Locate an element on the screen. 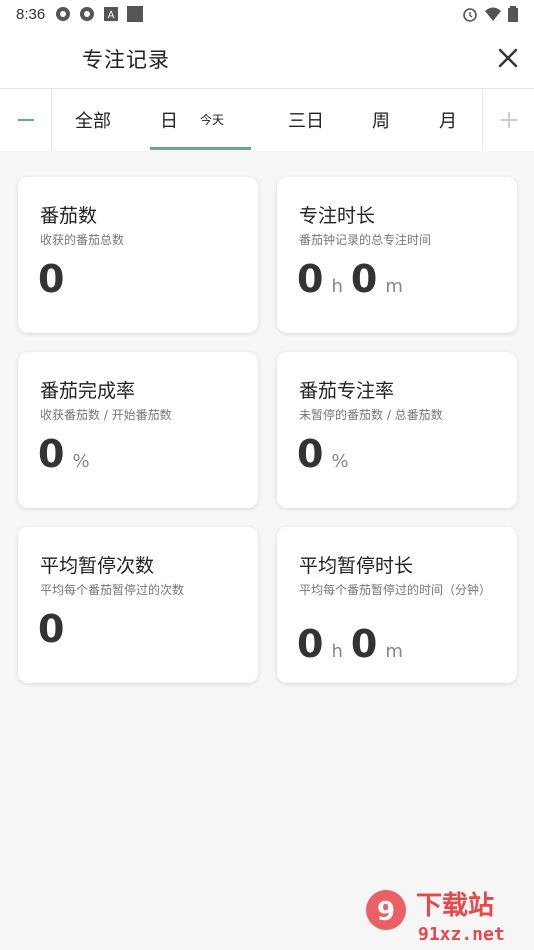  status-bar: 8:36 A is located at coordinates (267, 14).